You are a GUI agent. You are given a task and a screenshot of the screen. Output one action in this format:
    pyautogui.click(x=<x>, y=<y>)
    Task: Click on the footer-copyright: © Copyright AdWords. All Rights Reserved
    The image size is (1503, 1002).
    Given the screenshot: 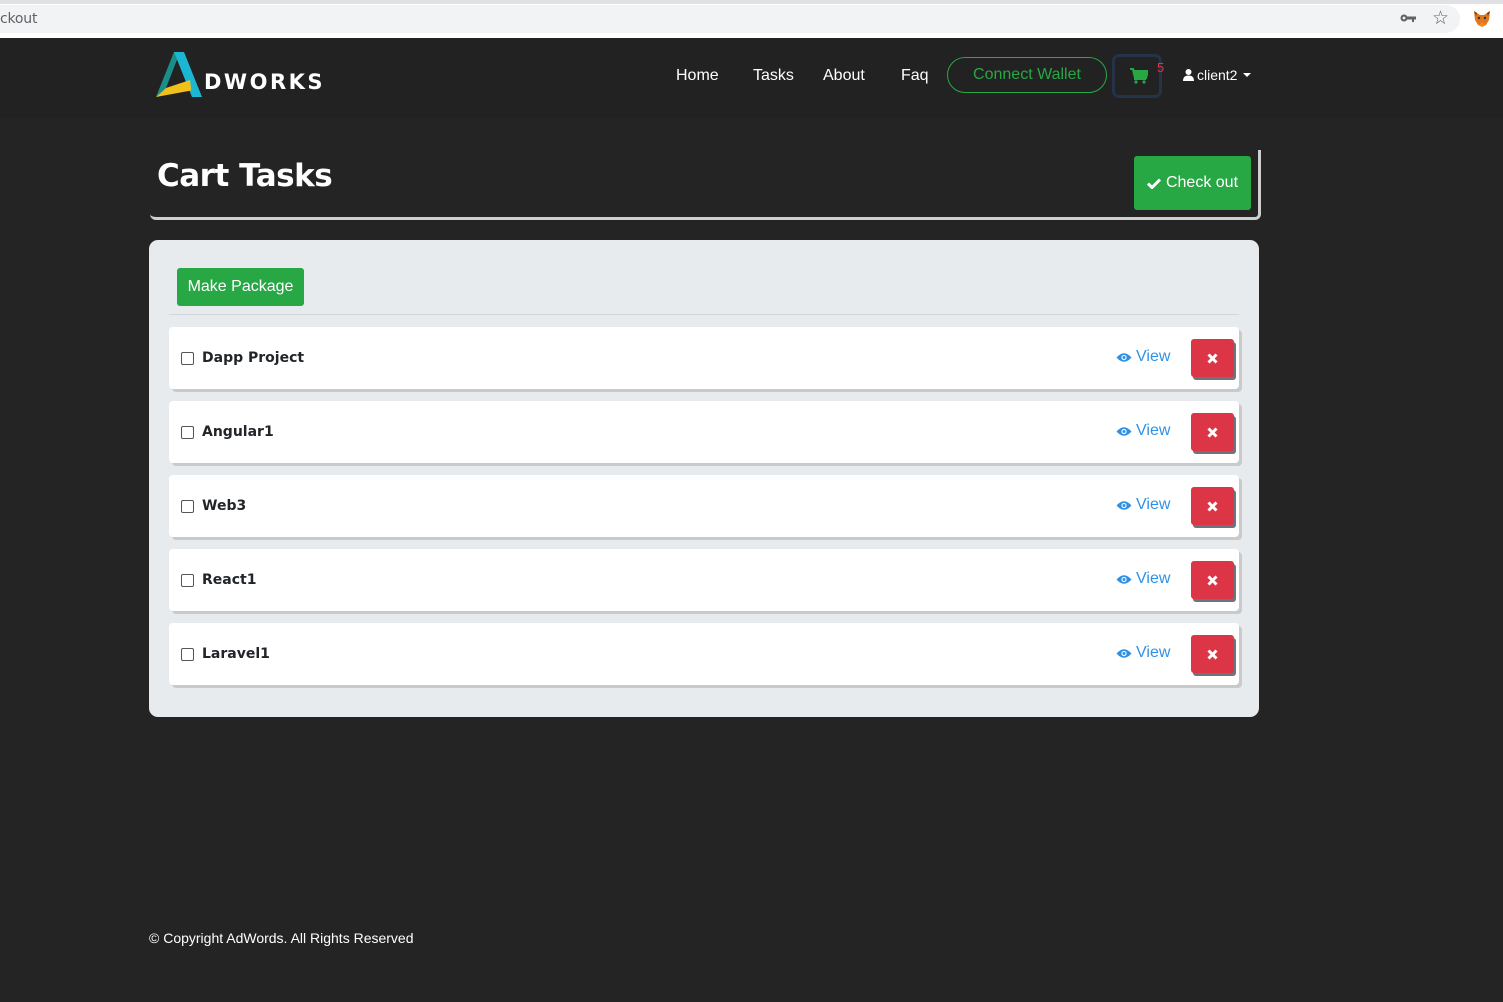 What is the action you would take?
    pyautogui.click(x=281, y=938)
    